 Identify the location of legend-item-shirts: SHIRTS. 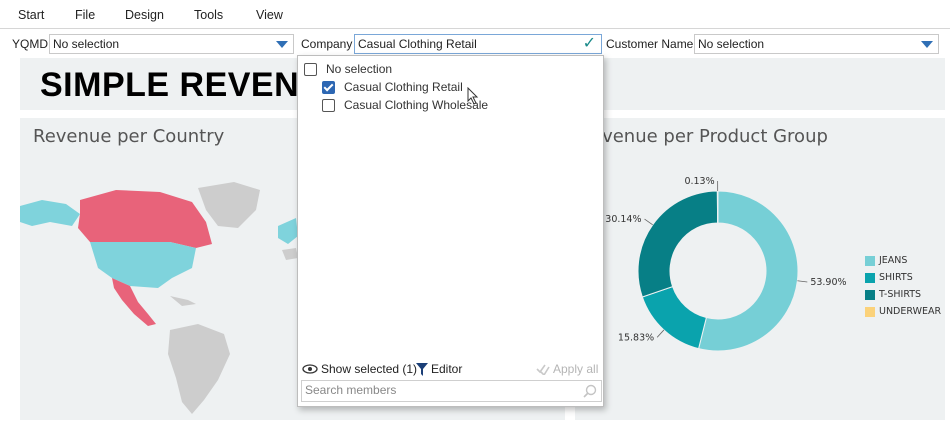
(889, 277).